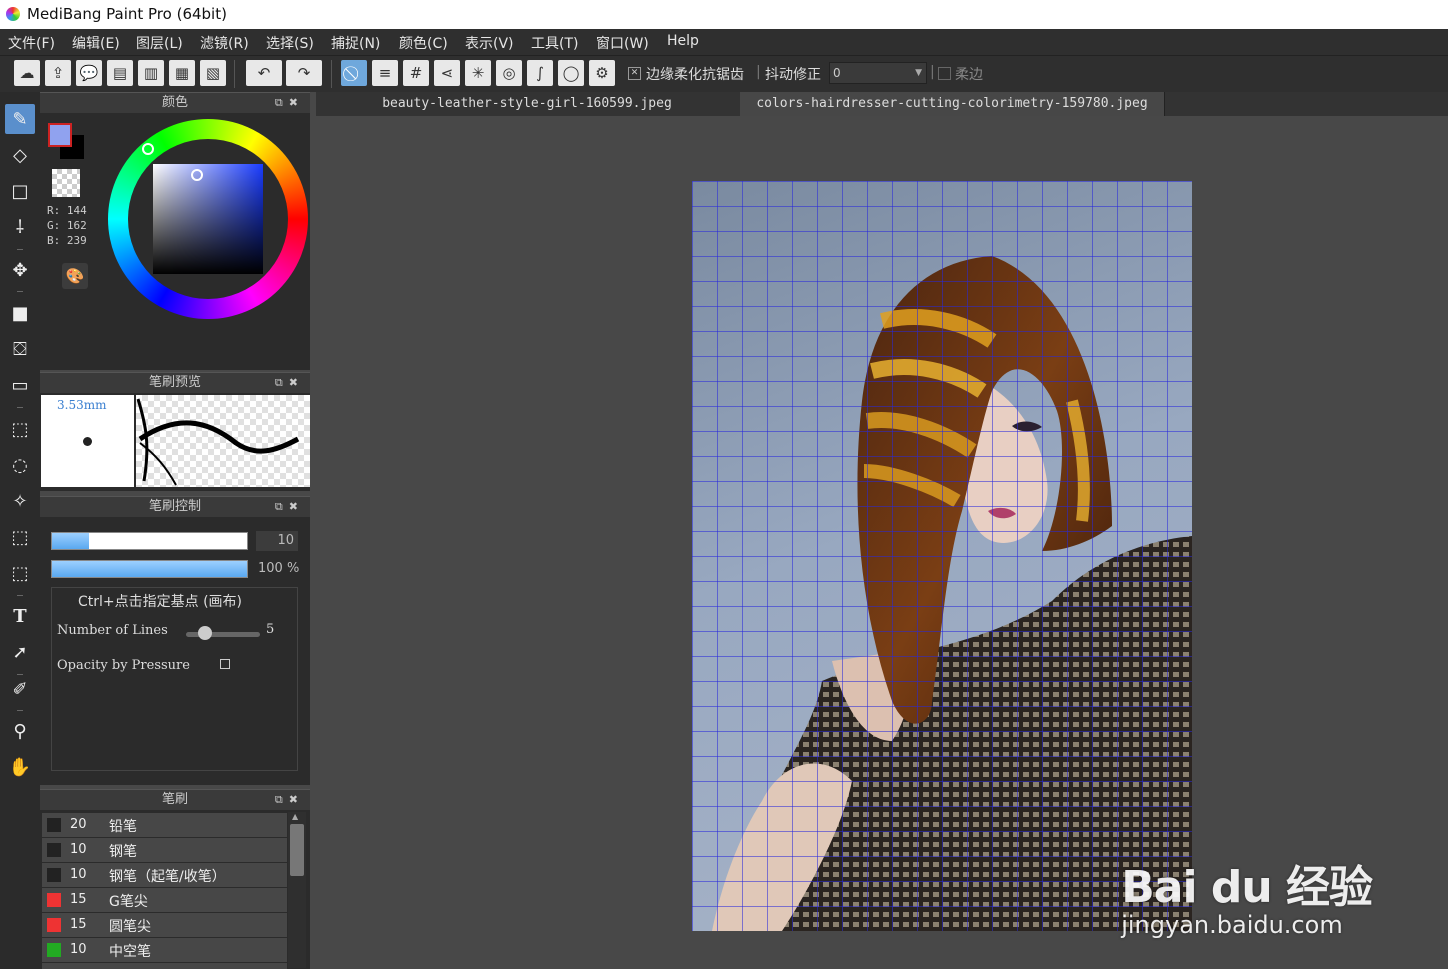 This screenshot has height=969, width=1448. I want to click on brush-item-pen: 10 钢笔, so click(164, 850).